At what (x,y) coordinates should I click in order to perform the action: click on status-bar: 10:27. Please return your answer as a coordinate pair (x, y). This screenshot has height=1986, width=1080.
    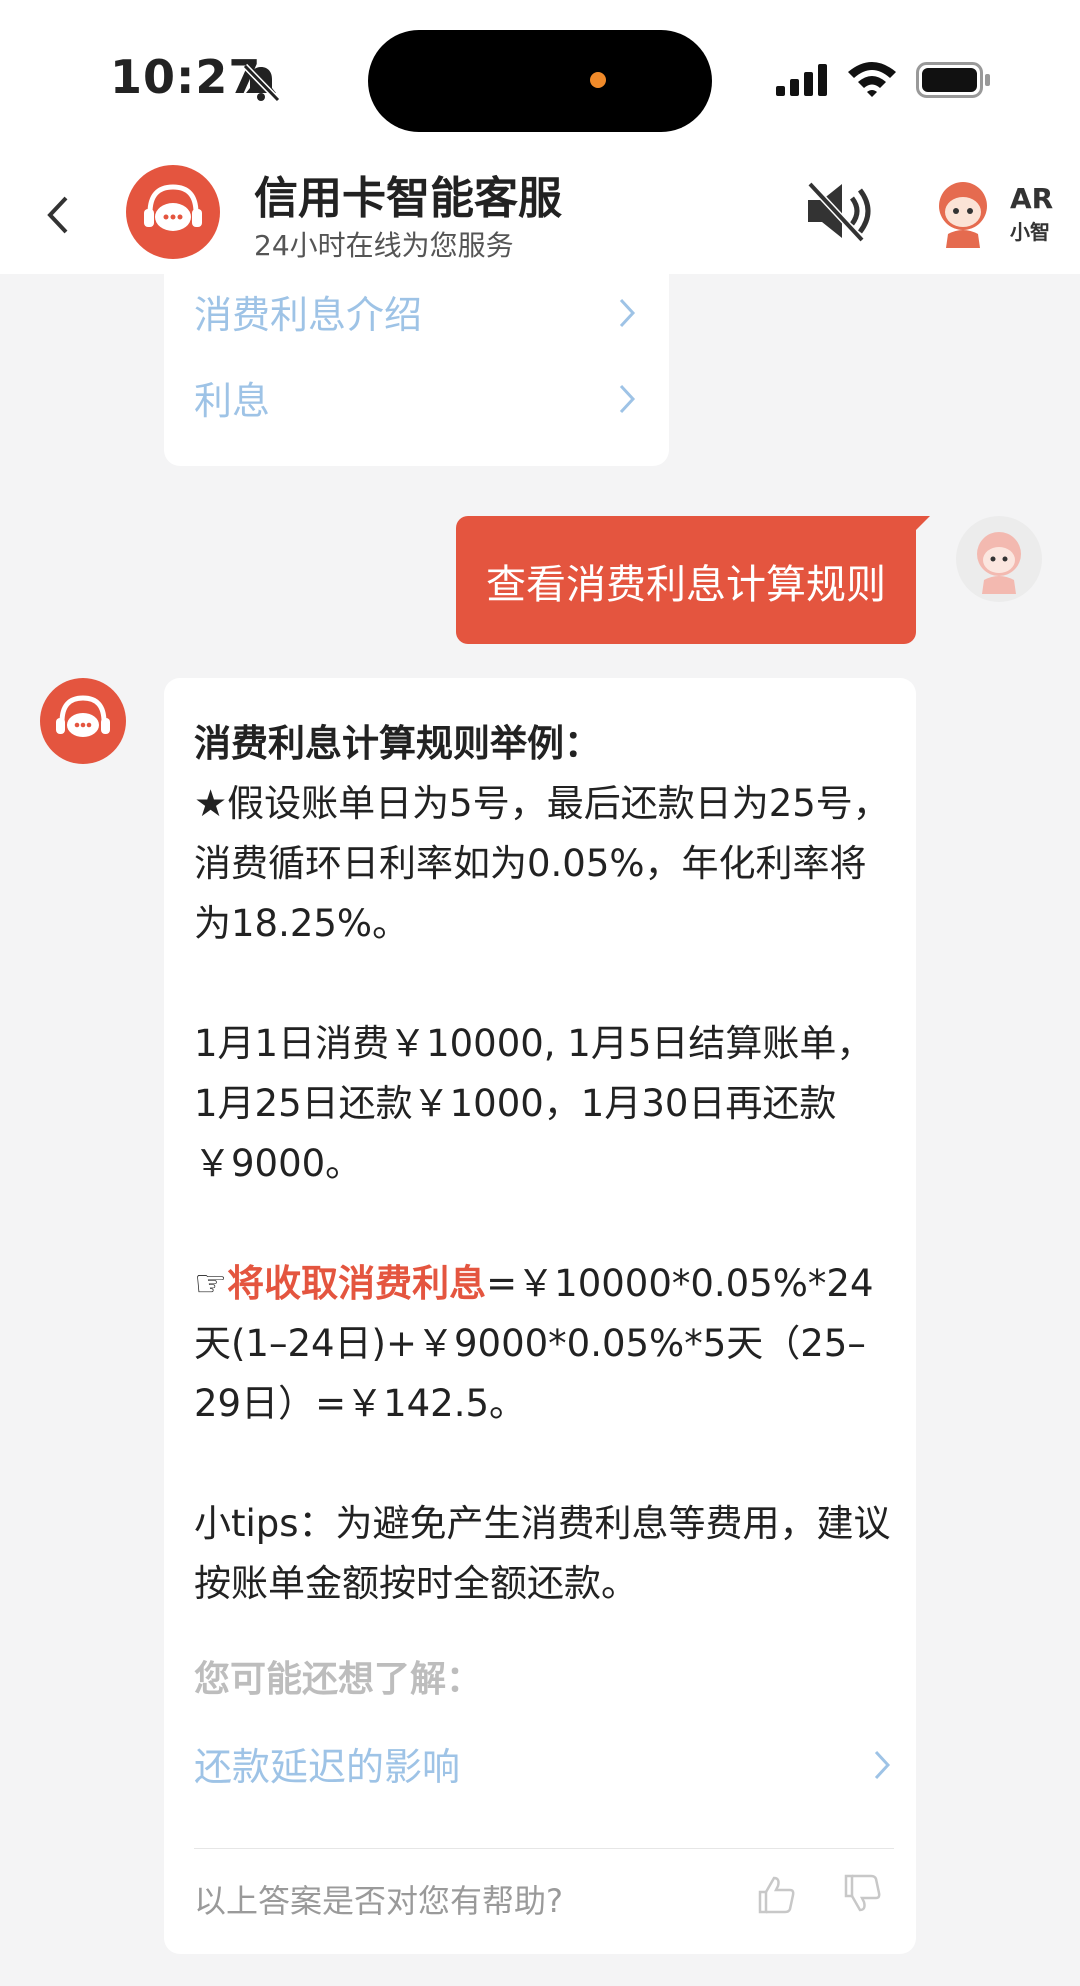
    Looking at the image, I should click on (540, 75).